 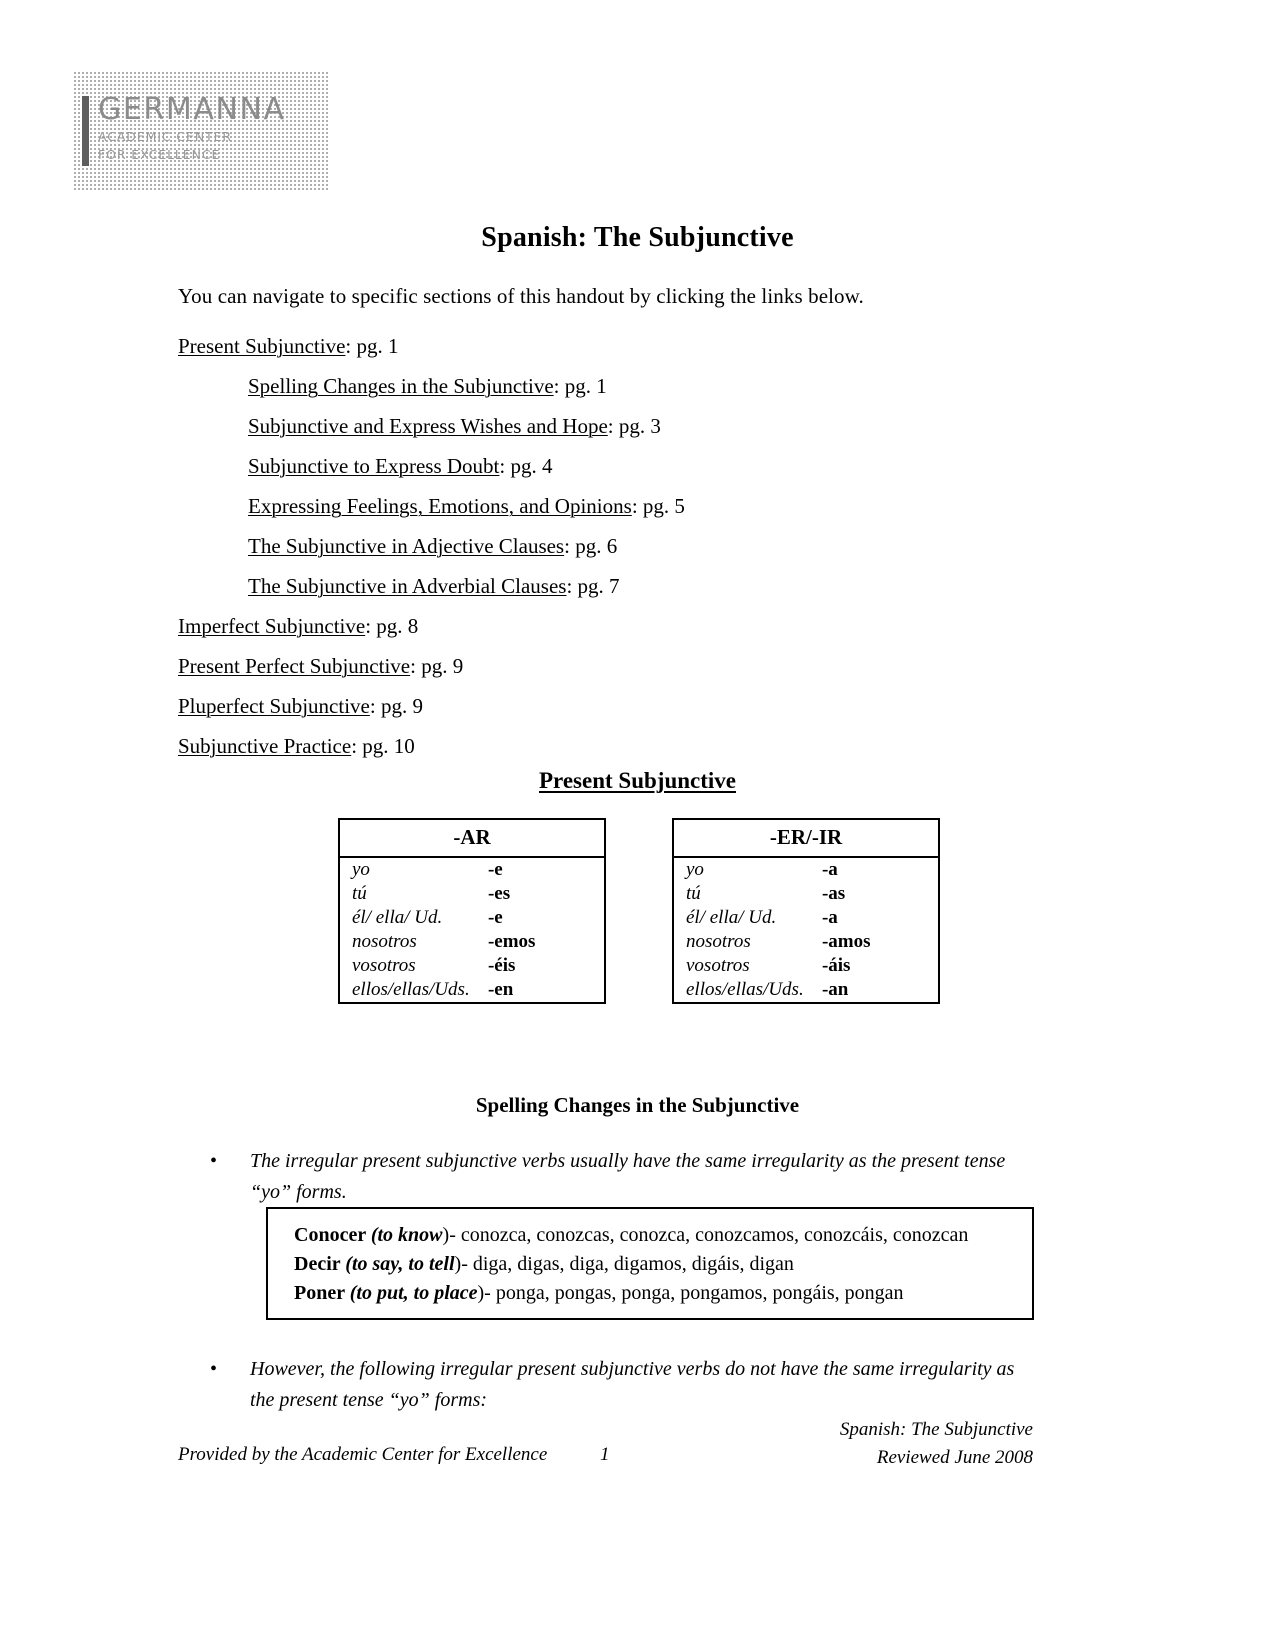 I want to click on verb-infinitive: Poner, so click(x=322, y=1293).